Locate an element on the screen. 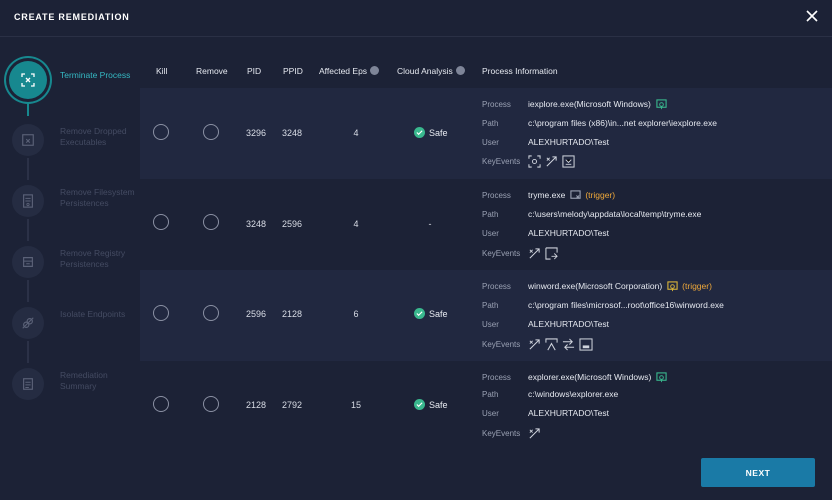  ppid-cell: 3248 is located at coordinates (292, 133).